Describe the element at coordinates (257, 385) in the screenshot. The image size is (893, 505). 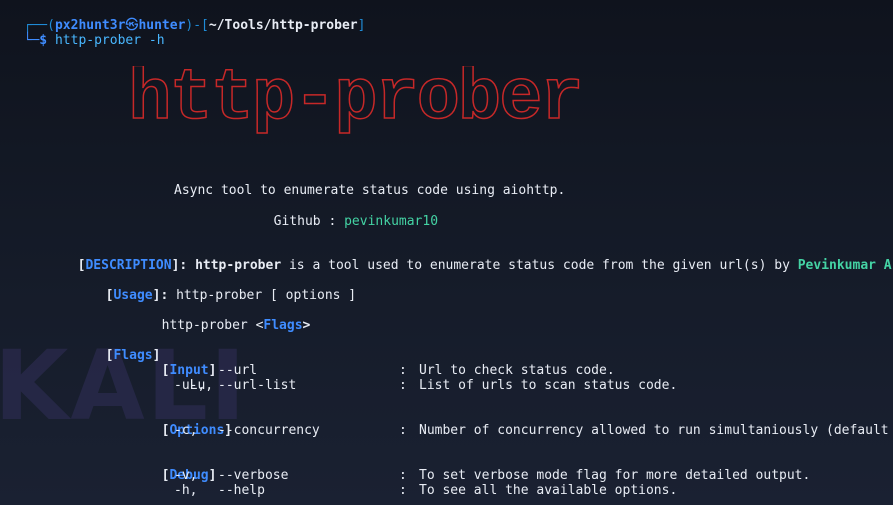
I see `flag-url-list-long: --url-list` at that location.